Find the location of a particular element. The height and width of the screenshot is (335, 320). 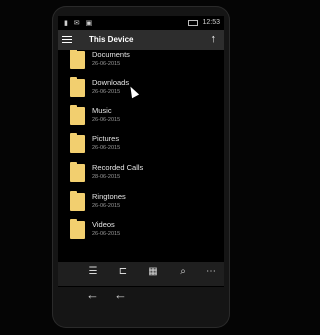

folder-name: Music is located at coordinates (102, 110).